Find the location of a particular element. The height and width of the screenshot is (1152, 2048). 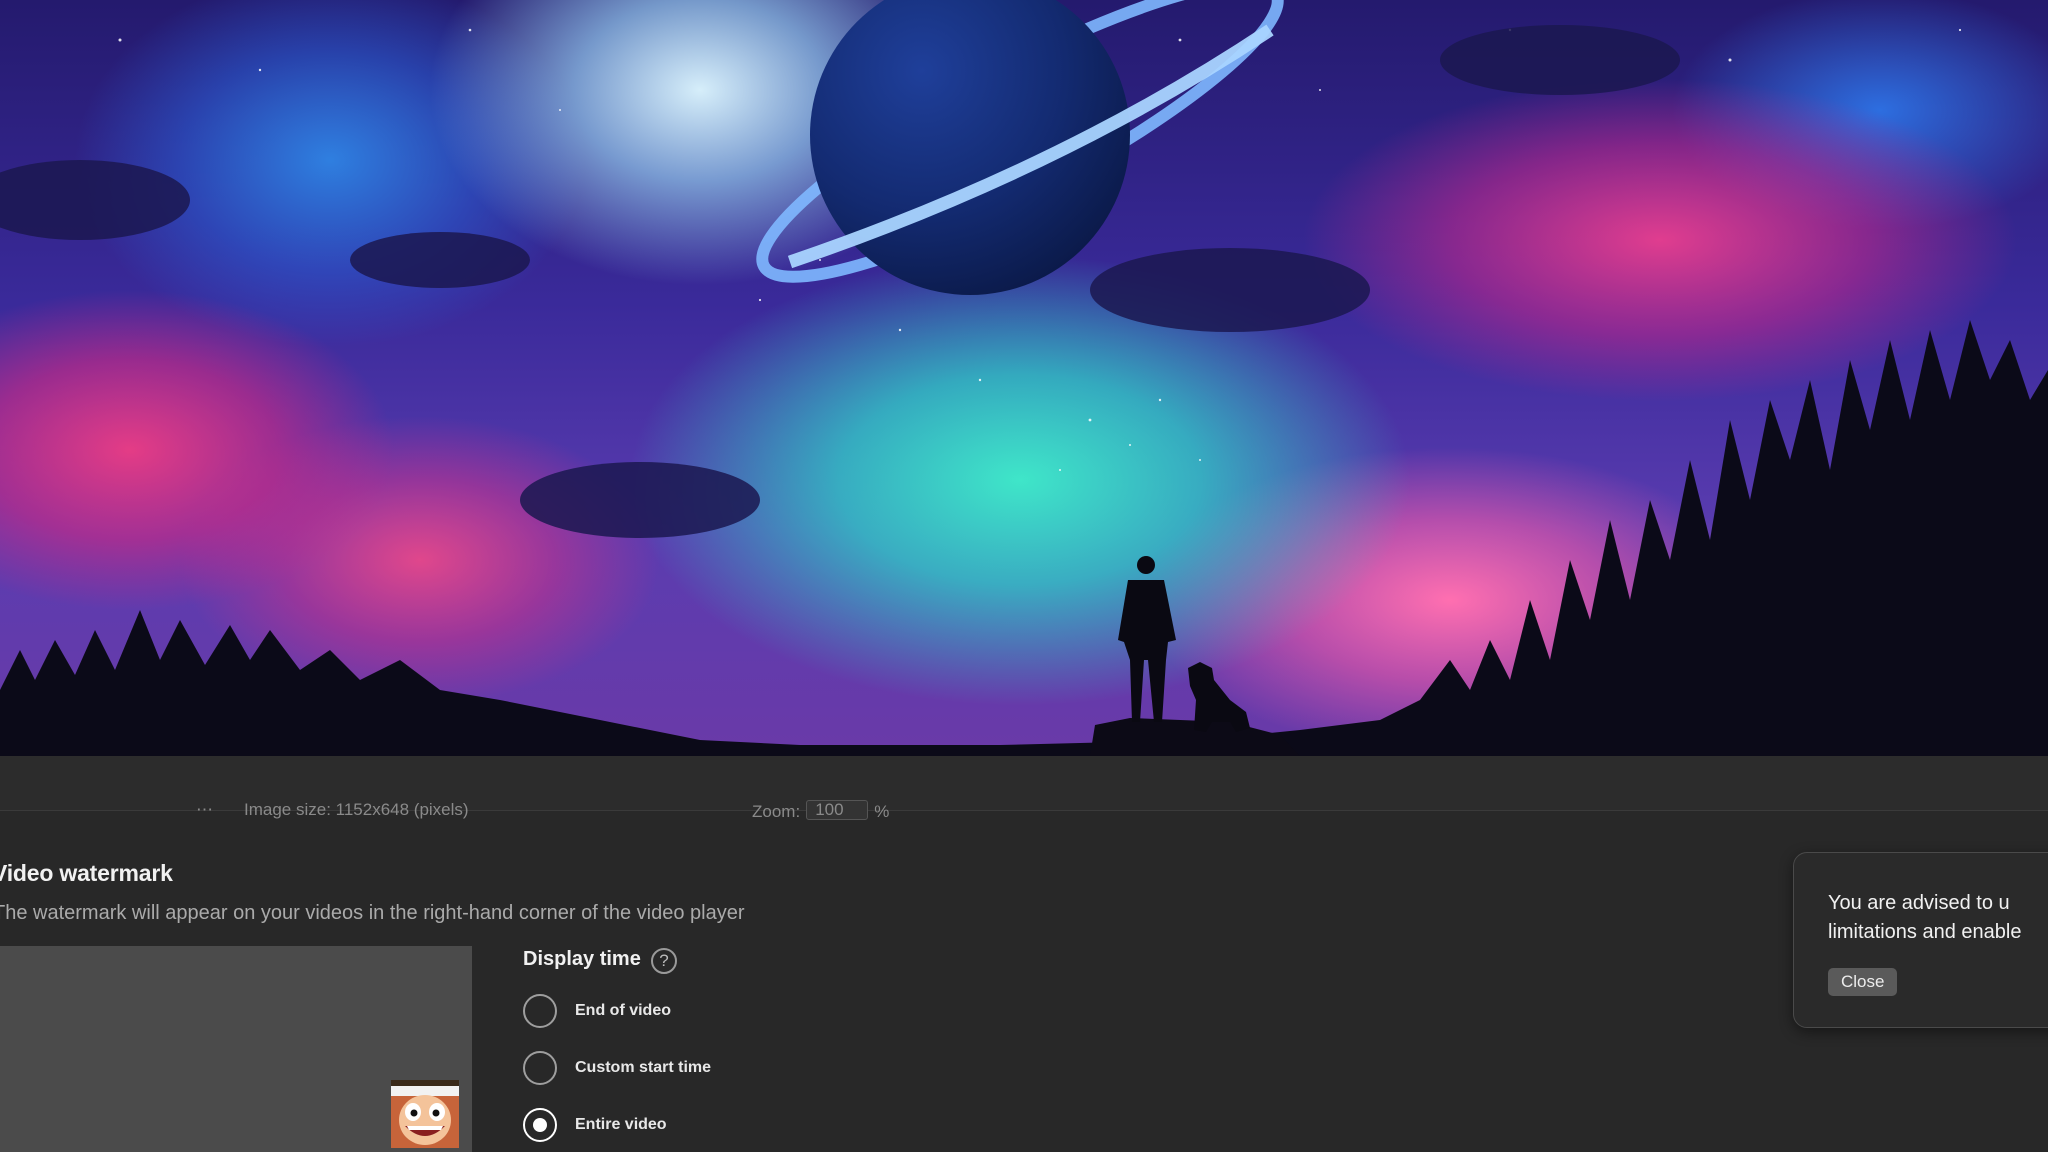

dog-silhouette is located at coordinates (1219, 697).